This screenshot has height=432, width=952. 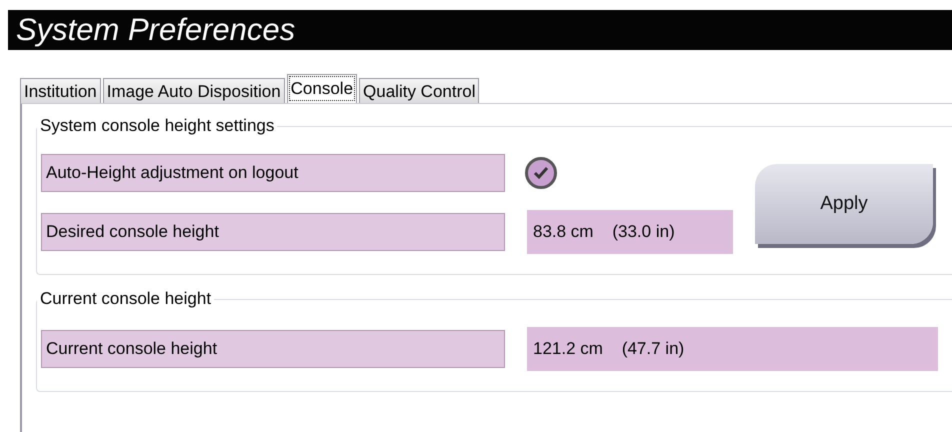 I want to click on field-label: Current console height, so click(x=273, y=349).